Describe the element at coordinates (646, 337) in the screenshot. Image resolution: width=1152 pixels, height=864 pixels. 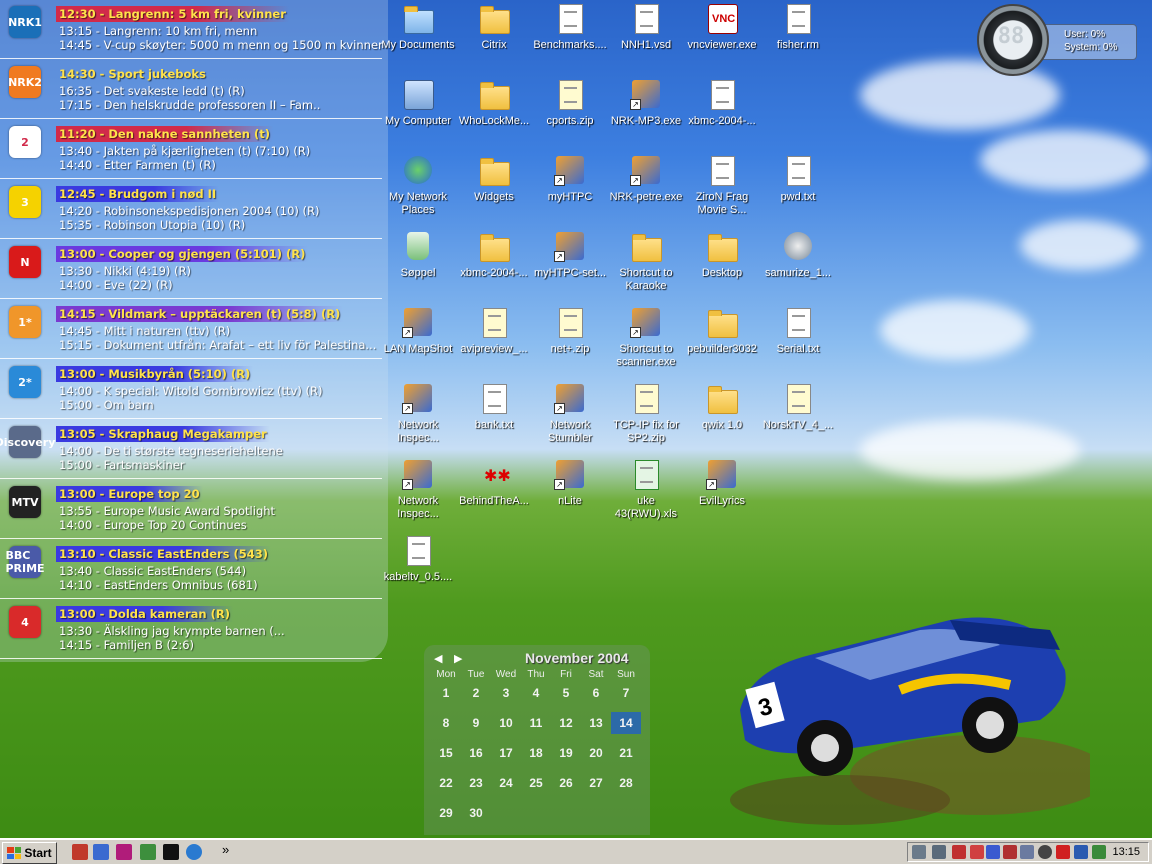
I see `desktop-icon: ↗ Shortcut to scanner.exe` at that location.